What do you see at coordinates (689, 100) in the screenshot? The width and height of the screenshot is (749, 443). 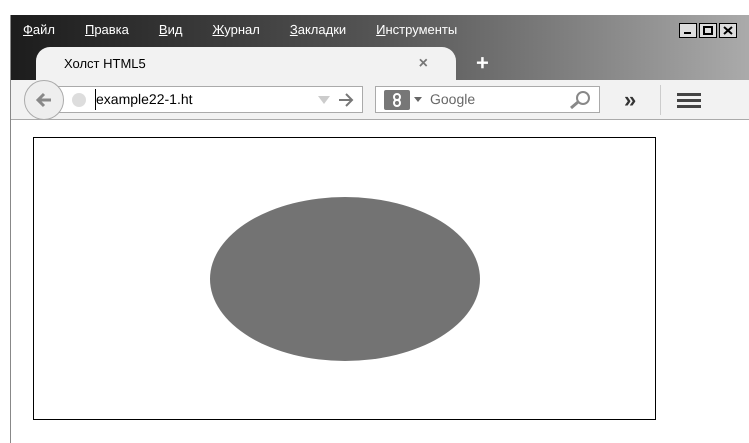 I see `menu-icon` at bounding box center [689, 100].